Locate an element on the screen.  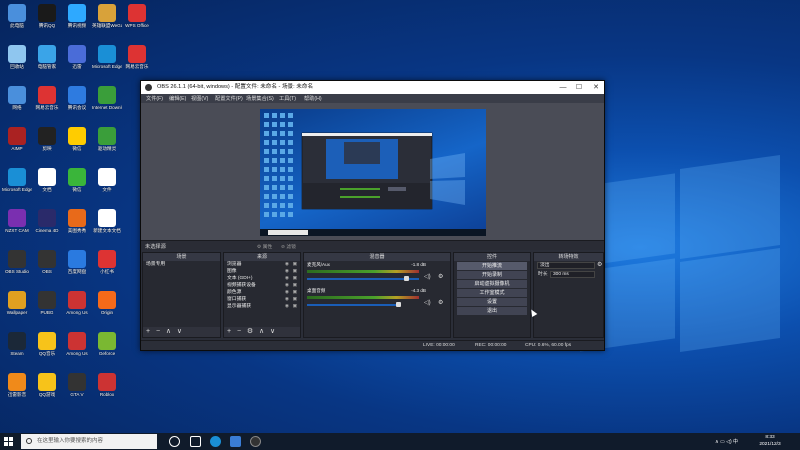
desktop-icon: GTA V is located at coordinates (77, 391).